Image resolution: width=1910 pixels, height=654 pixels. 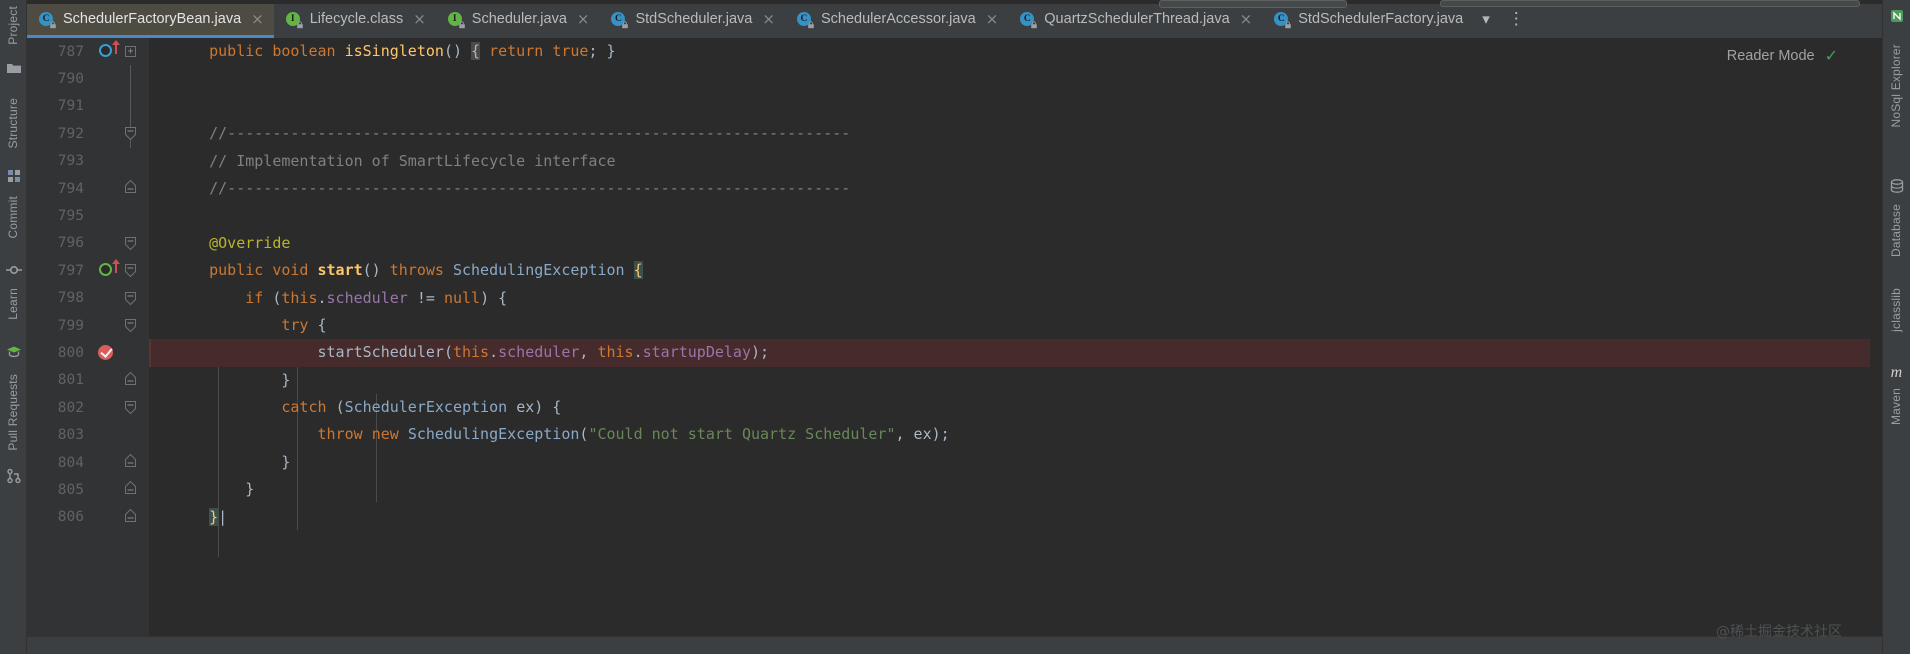 I want to click on line-number: 796, so click(x=70, y=243).